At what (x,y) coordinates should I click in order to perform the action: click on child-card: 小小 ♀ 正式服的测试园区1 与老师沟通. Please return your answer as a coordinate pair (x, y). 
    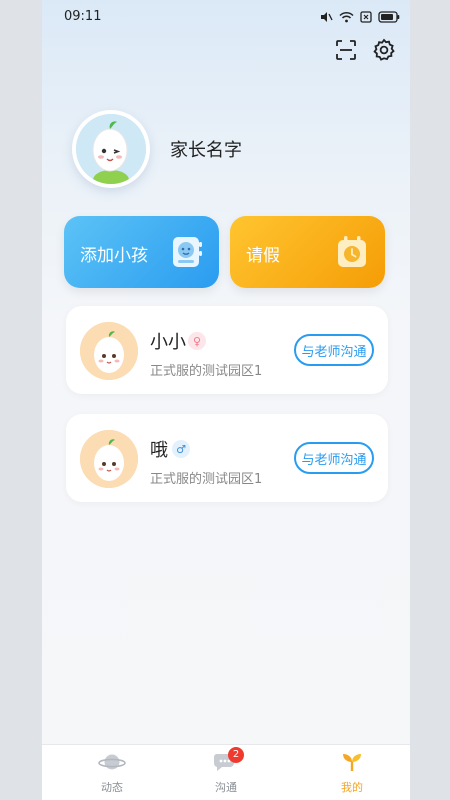
    Looking at the image, I should click on (227, 350).